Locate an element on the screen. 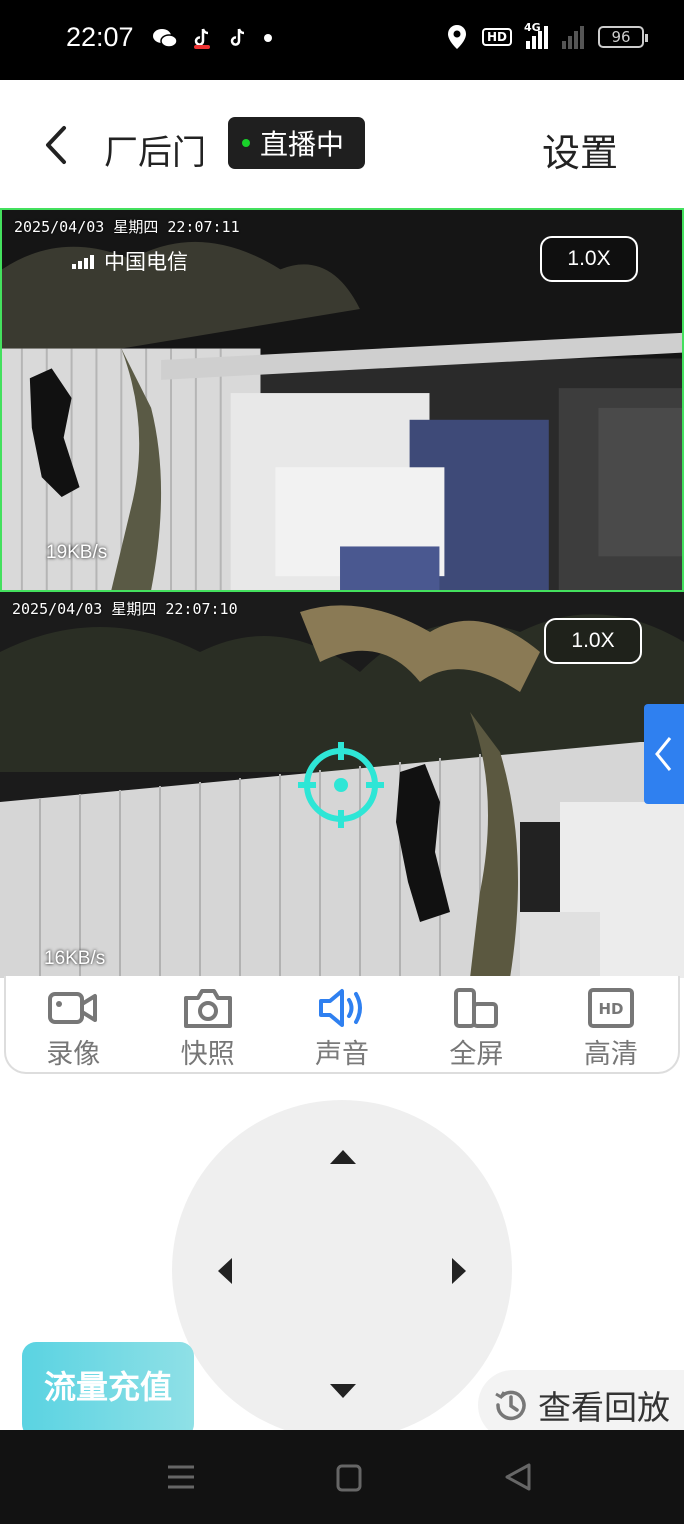  record-label: 录像 is located at coordinates (73, 1054).